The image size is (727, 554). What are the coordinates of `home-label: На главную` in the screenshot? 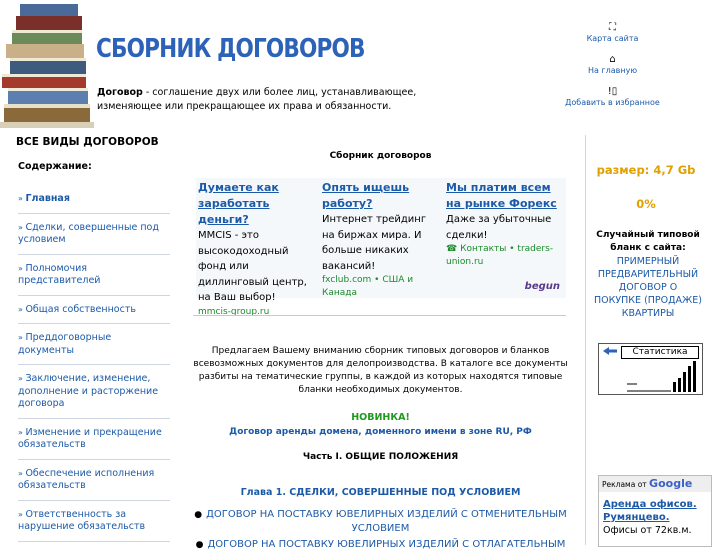 It's located at (612, 70).